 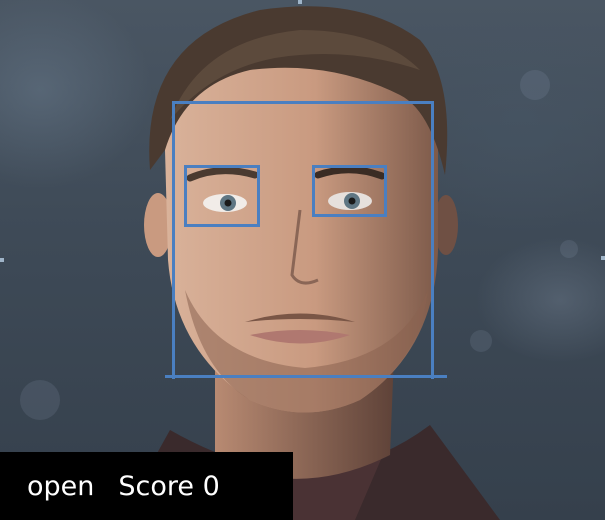 What do you see at coordinates (306, 376) in the screenshot?
I see `face-bounding-box-base` at bounding box center [306, 376].